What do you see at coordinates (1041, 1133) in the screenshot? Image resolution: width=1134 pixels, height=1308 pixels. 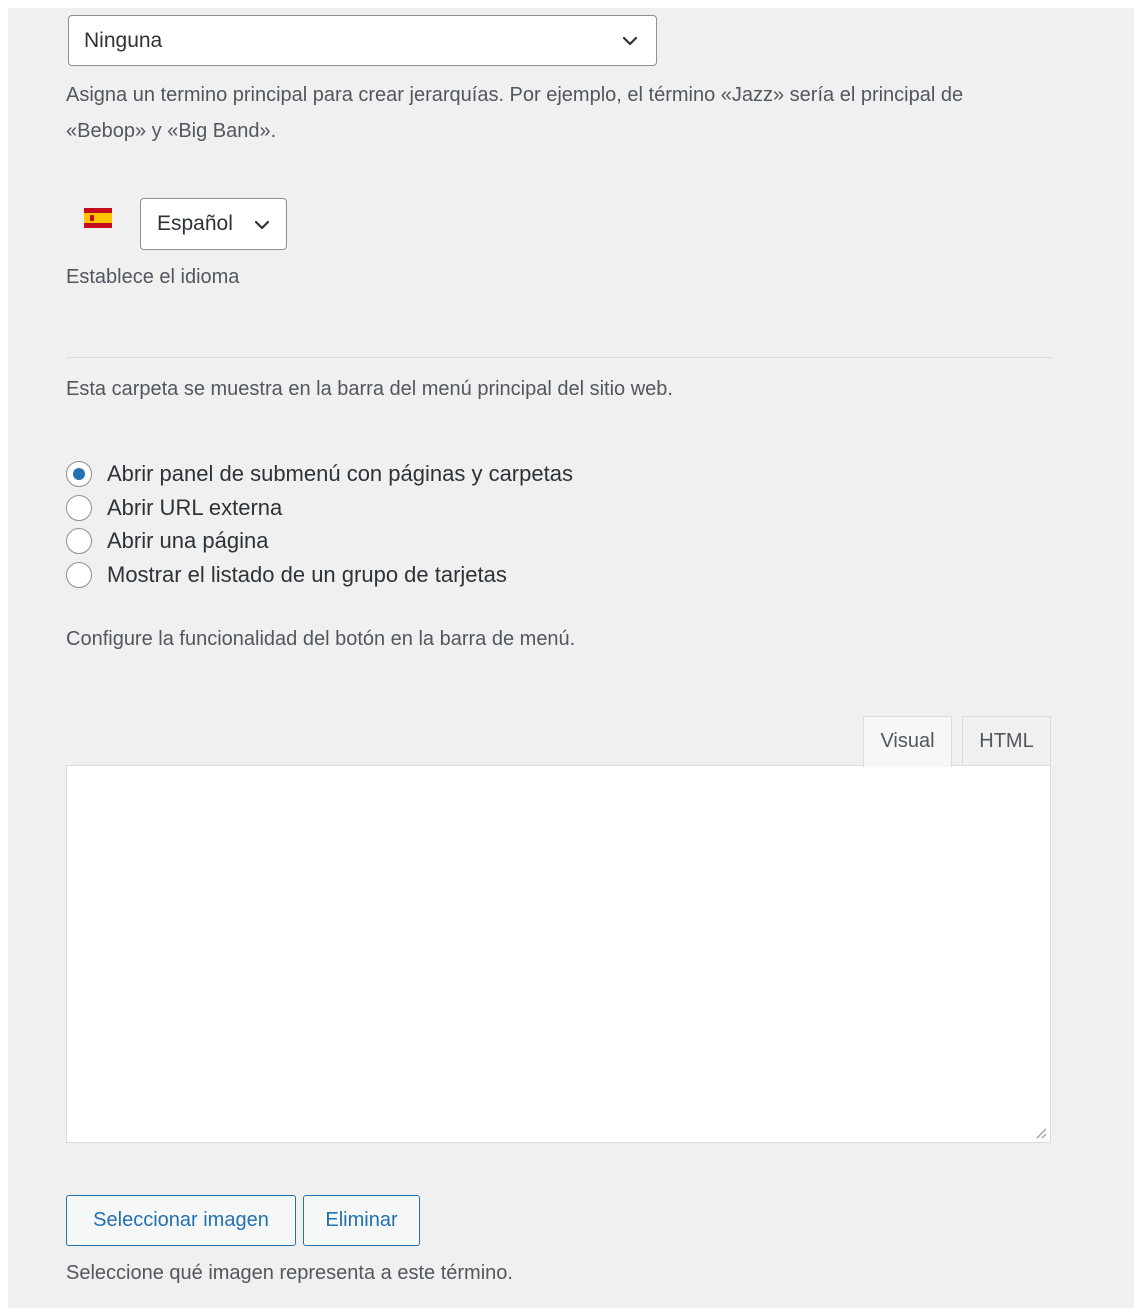 I see `resize-handle-icon` at bounding box center [1041, 1133].